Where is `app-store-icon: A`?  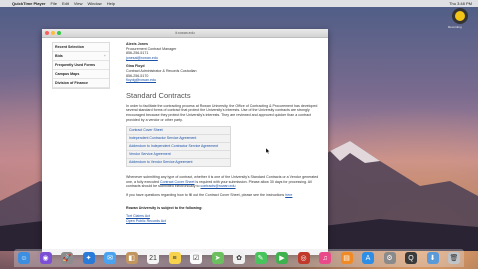
app-store-icon: A is located at coordinates (368, 258).